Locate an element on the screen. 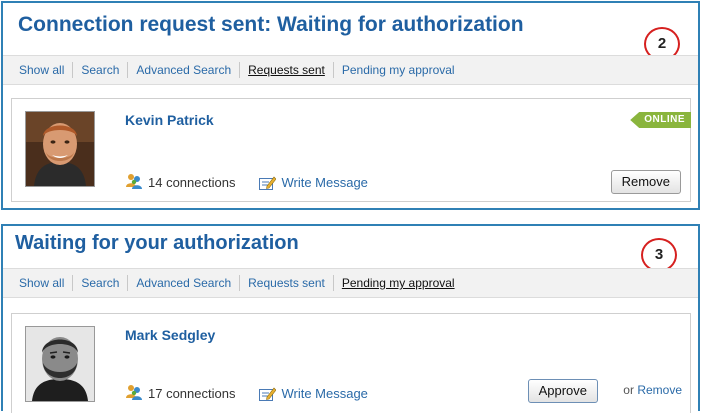 The height and width of the screenshot is (413, 703). approve-button: Approve is located at coordinates (562, 391).